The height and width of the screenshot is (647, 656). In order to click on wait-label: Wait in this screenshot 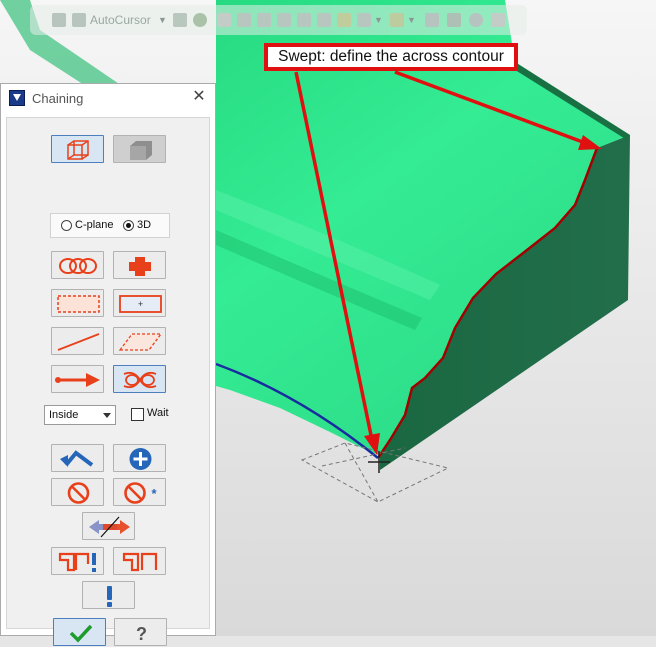, I will do `click(158, 413)`.